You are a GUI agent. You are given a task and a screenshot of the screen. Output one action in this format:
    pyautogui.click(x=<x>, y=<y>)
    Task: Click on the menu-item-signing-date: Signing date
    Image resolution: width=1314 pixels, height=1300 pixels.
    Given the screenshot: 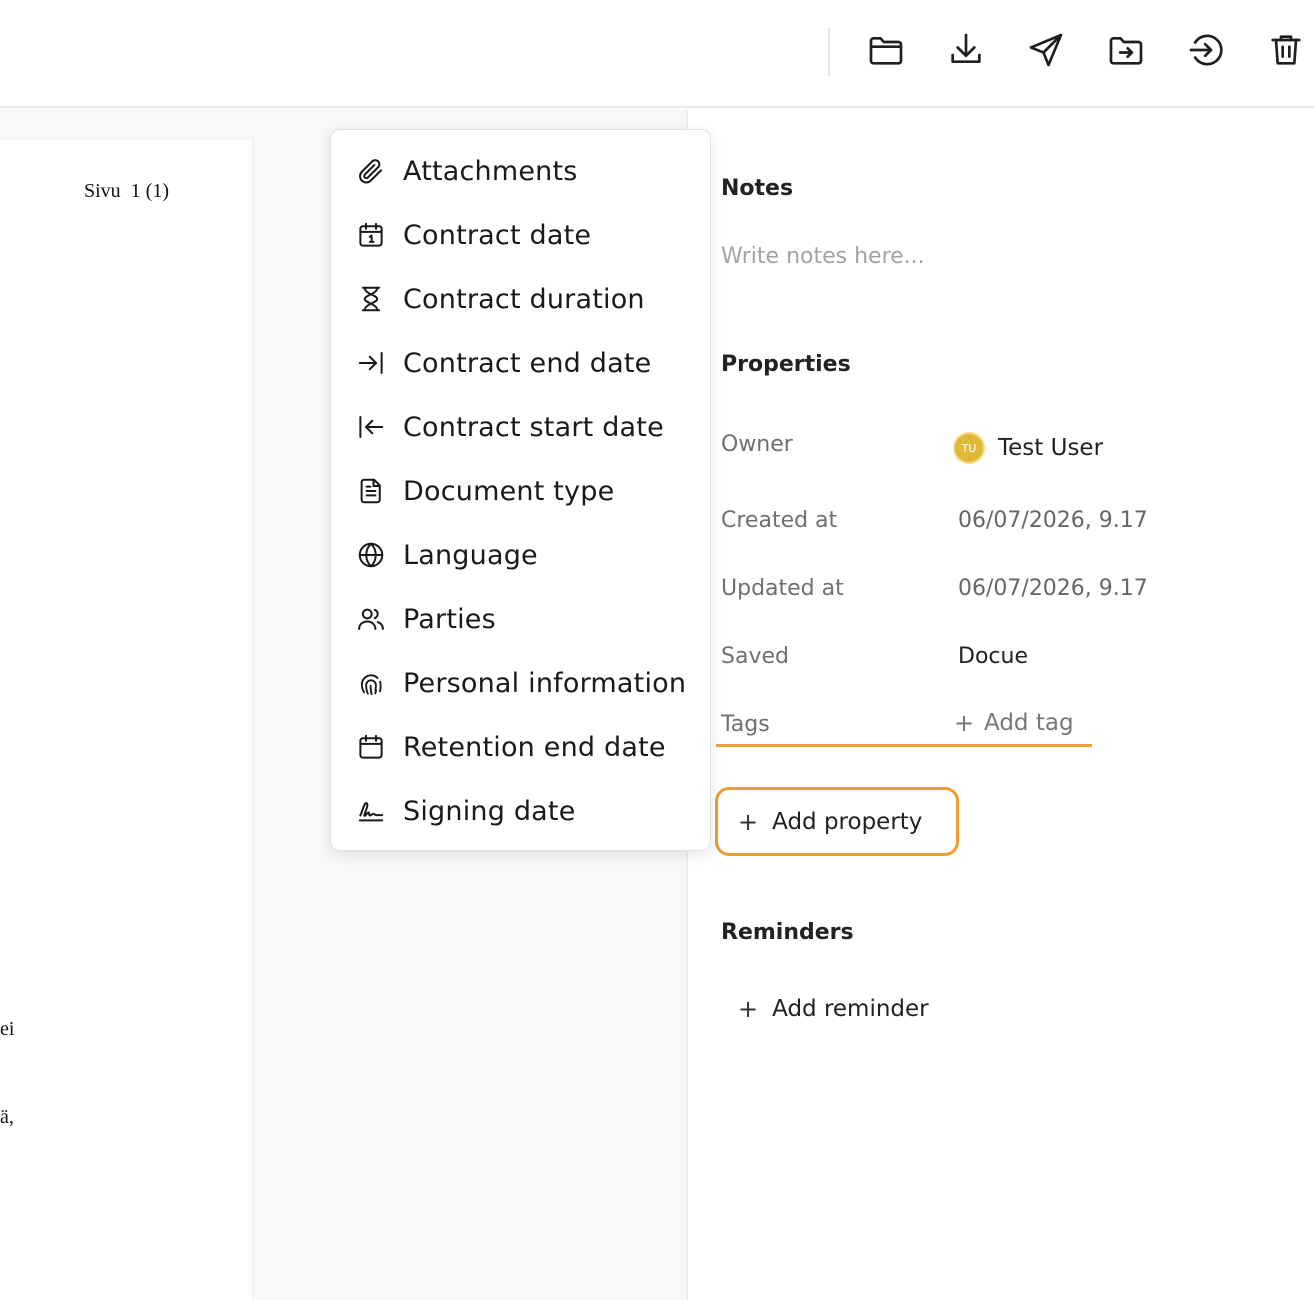 What is the action you would take?
    pyautogui.click(x=521, y=811)
    